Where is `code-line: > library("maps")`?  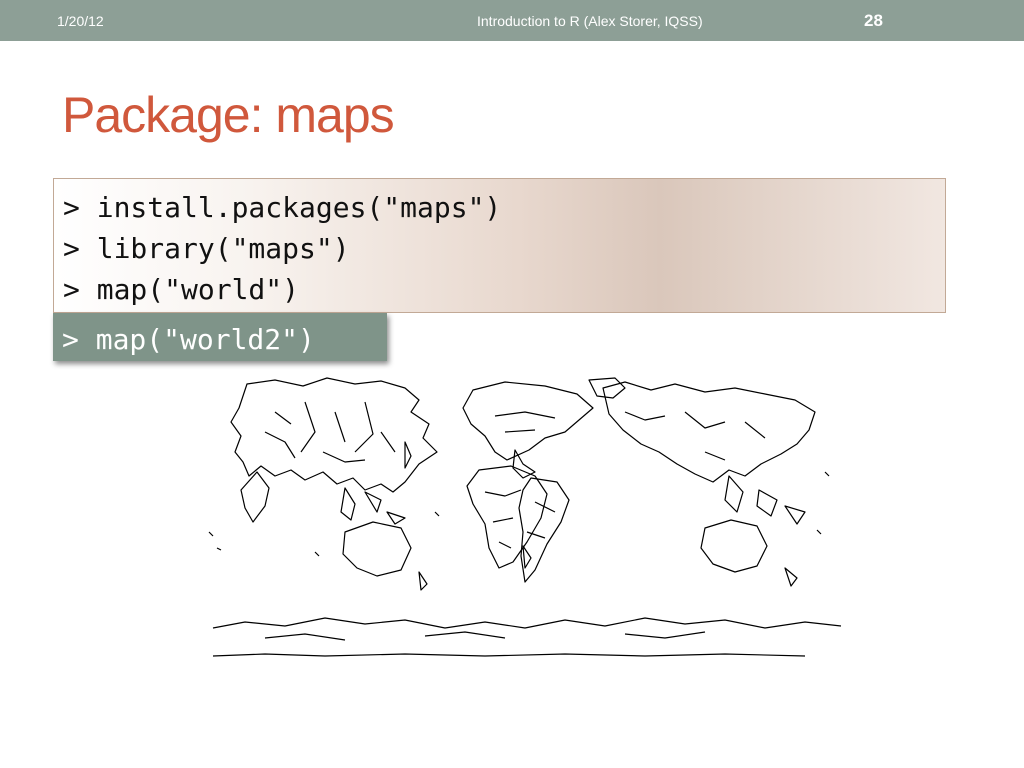 code-line: > library("maps") is located at coordinates (206, 248).